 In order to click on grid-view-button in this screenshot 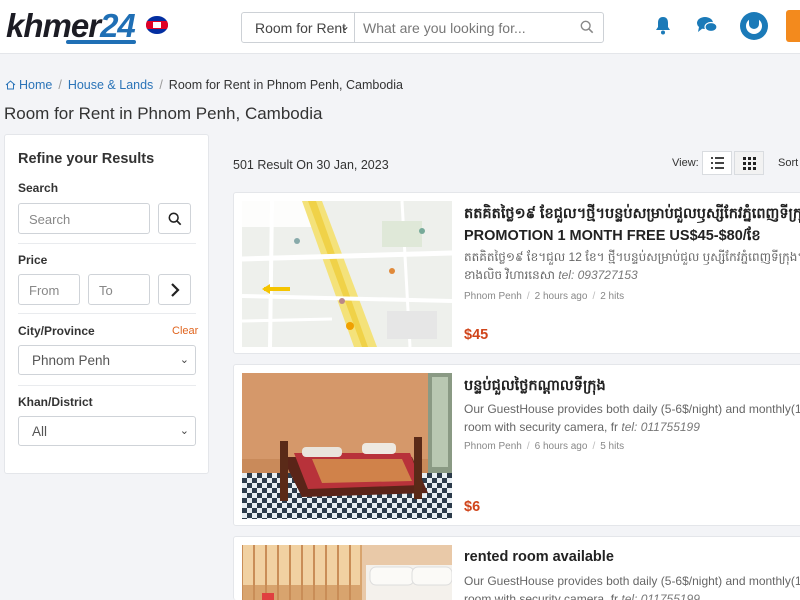, I will do `click(749, 163)`.